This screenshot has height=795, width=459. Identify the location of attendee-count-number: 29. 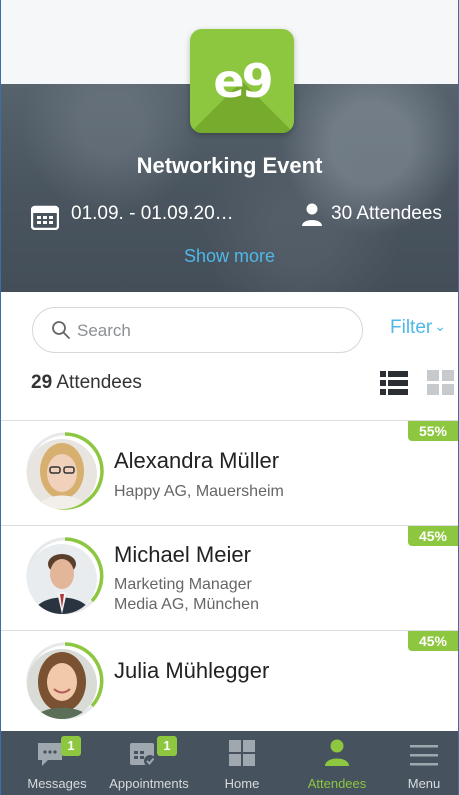
(42, 382).